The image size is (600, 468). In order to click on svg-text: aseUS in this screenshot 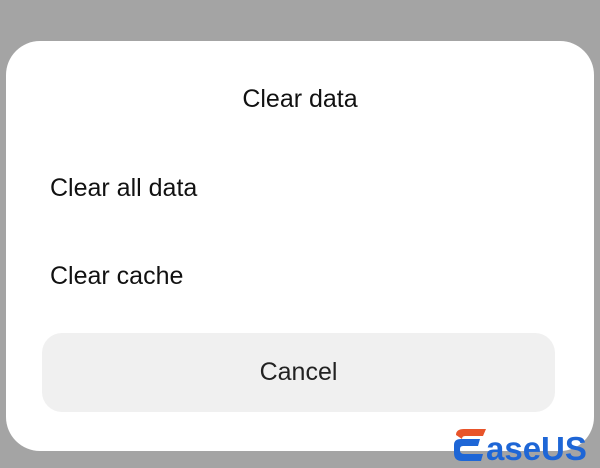, I will do `click(536, 447)`.